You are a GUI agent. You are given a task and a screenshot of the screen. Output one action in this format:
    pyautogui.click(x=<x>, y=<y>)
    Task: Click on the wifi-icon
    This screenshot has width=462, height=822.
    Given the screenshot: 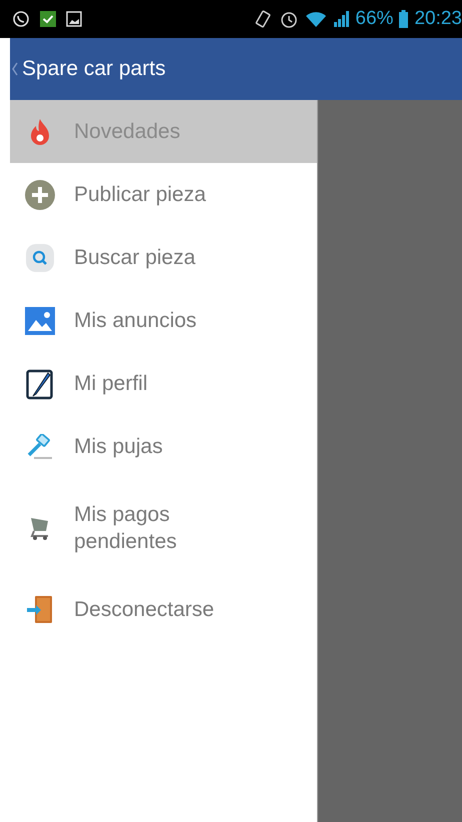 What is the action you would take?
    pyautogui.click(x=316, y=19)
    